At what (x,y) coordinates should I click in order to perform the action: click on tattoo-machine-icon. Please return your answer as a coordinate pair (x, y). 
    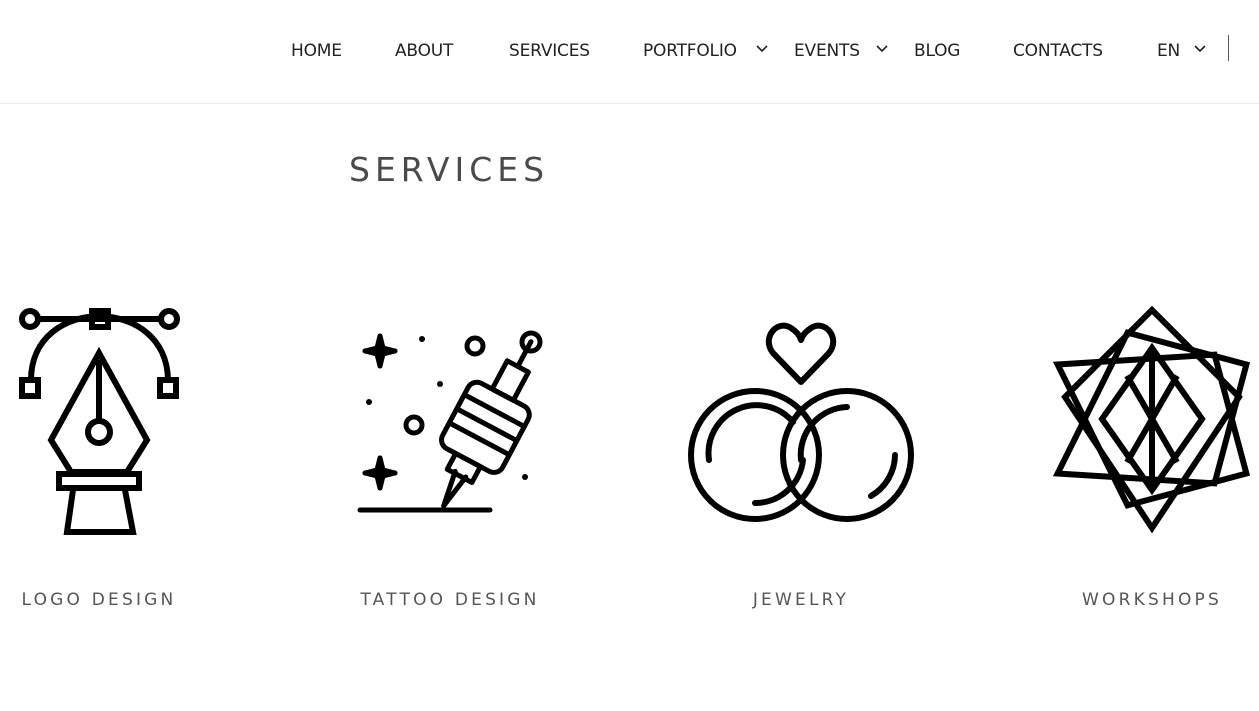
    Looking at the image, I should click on (450, 421).